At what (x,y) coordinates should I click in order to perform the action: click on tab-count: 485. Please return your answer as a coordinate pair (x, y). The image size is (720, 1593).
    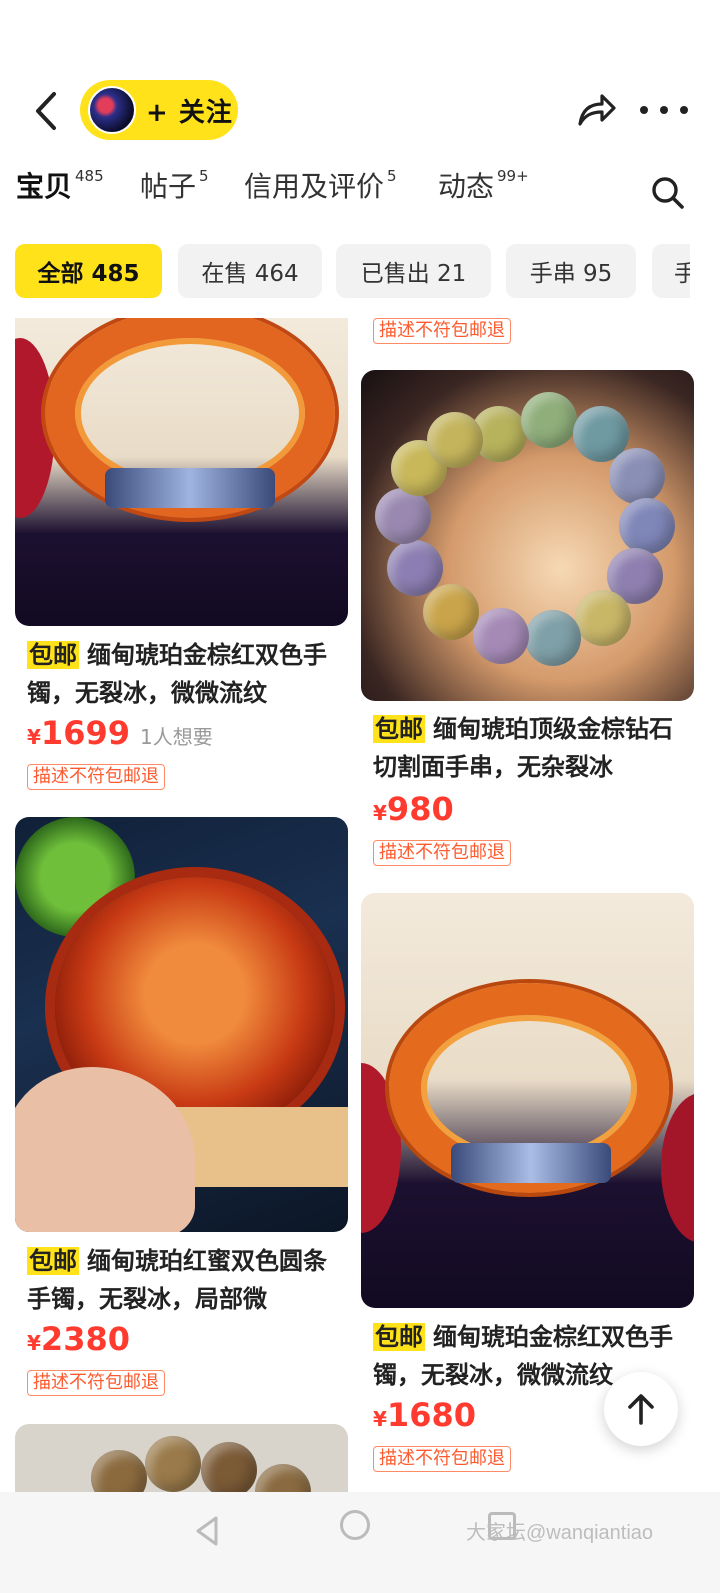
    Looking at the image, I should click on (89, 176).